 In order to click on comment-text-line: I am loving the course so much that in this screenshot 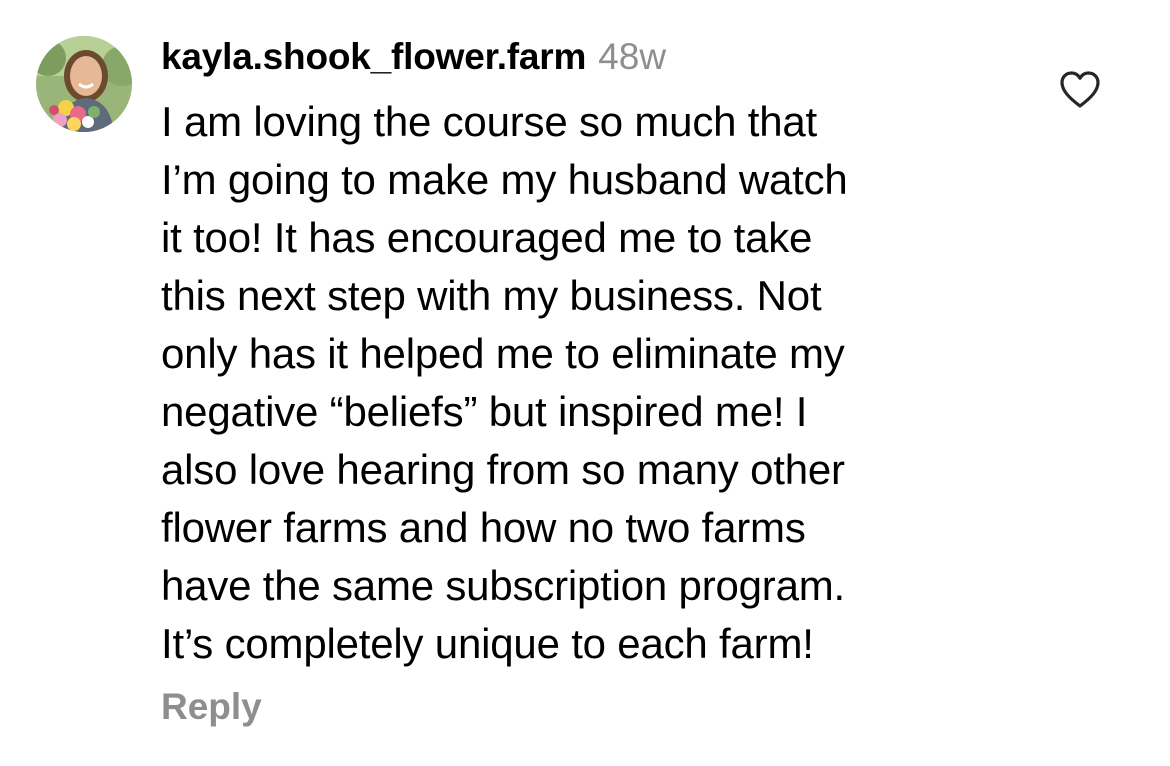, I will do `click(489, 121)`.